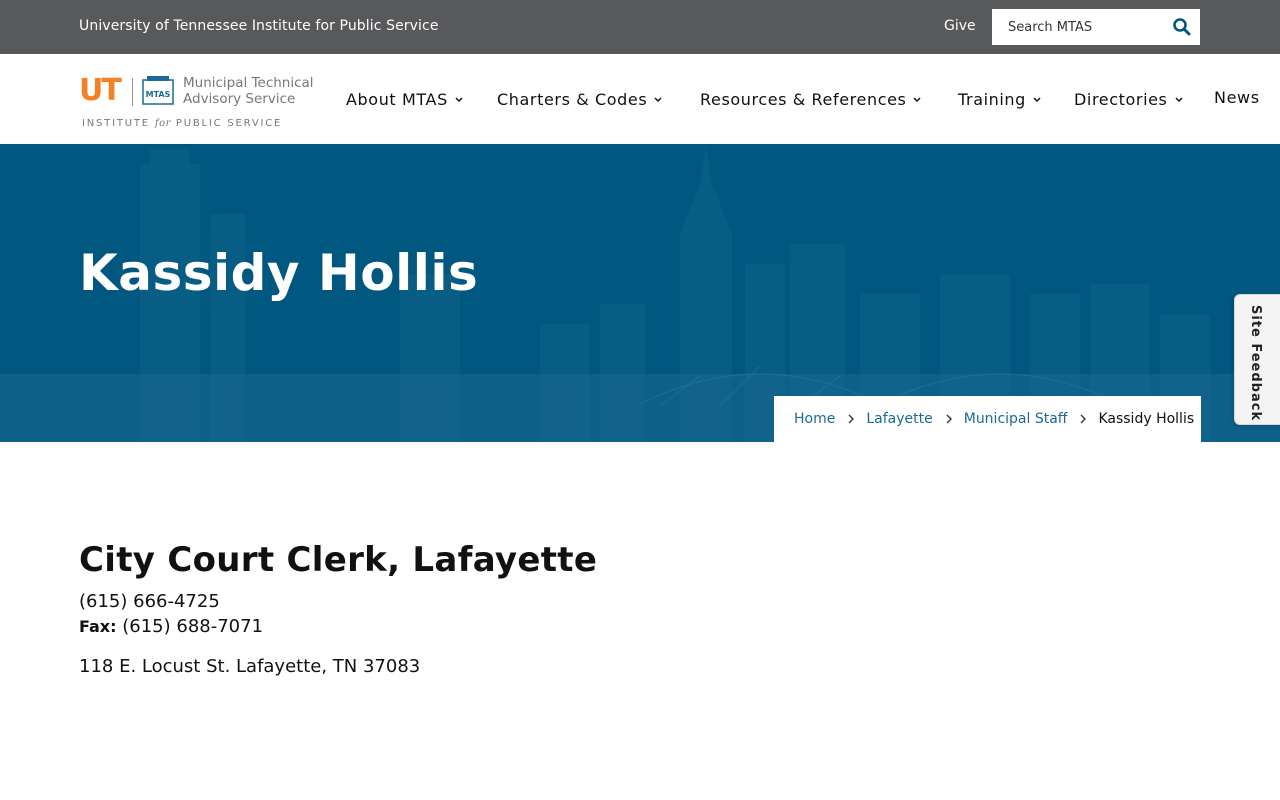 Image resolution: width=1280 pixels, height=800 pixels. Describe the element at coordinates (162, 123) in the screenshot. I see `ips-tagline-for: for` at that location.